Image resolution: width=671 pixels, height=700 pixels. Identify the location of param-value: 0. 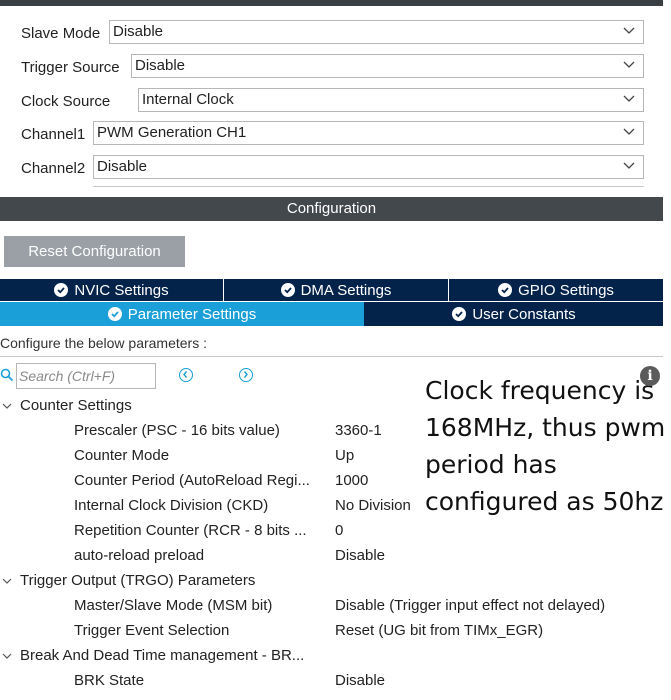
(339, 530).